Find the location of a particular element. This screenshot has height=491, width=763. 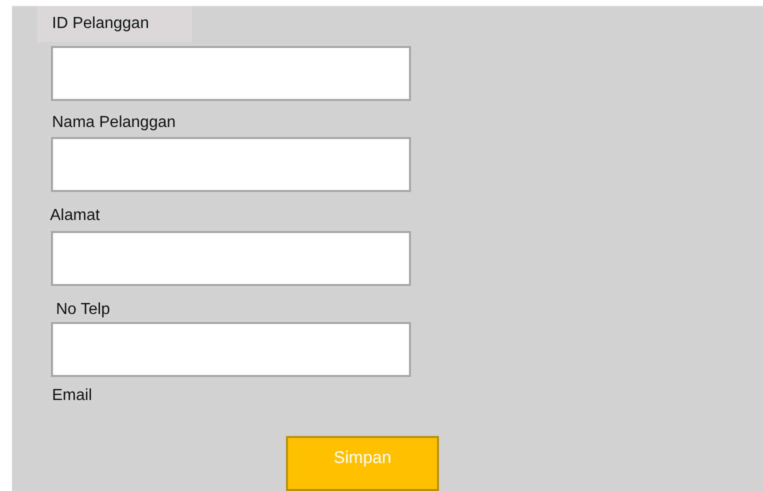

save-button: Simpan is located at coordinates (362, 463).